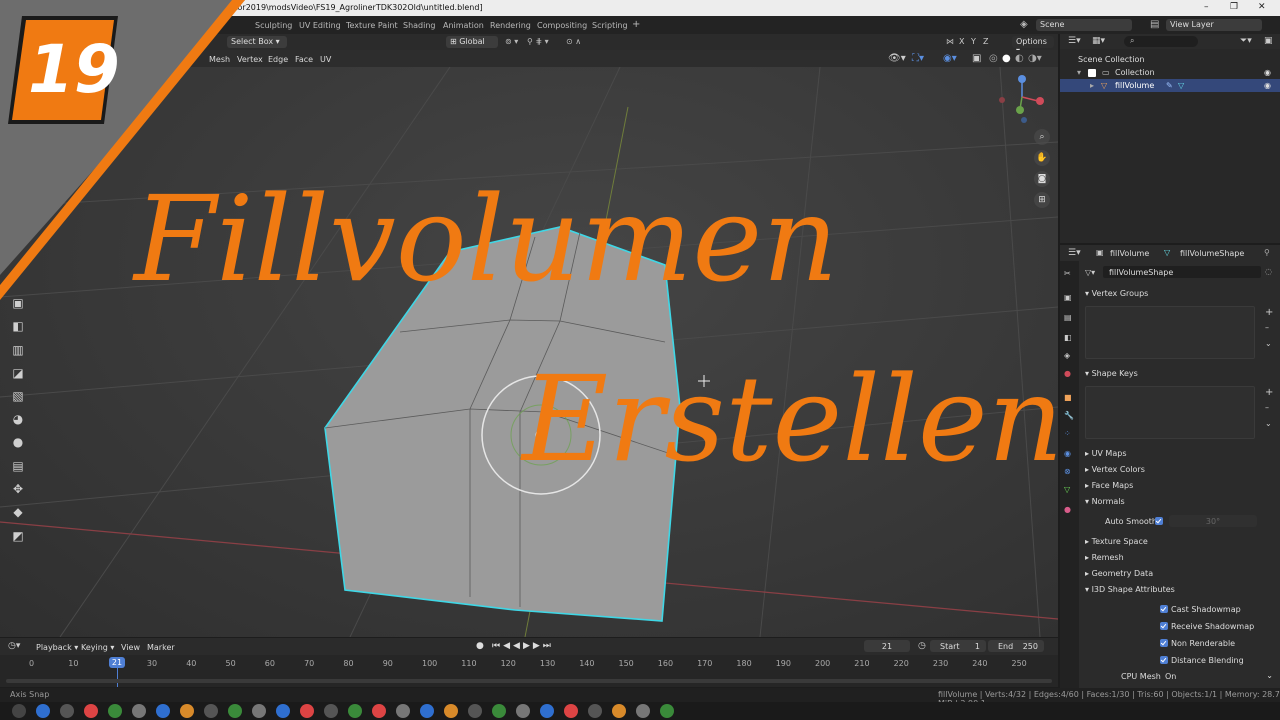 The width and height of the screenshot is (1280, 720). What do you see at coordinates (117, 662) in the screenshot?
I see `playhead-frame-label: 21` at bounding box center [117, 662].